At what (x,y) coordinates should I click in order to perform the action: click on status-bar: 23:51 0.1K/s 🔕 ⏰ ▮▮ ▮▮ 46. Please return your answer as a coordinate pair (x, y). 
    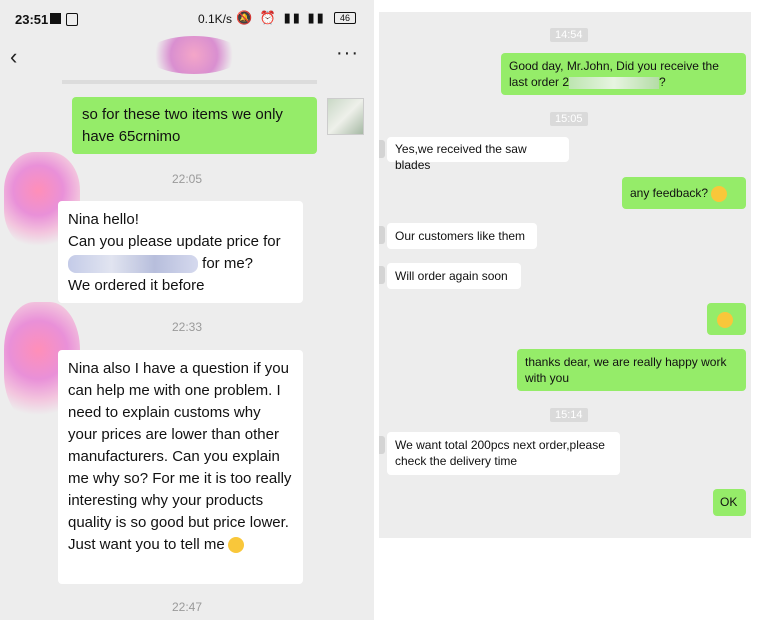
    Looking at the image, I should click on (187, 18).